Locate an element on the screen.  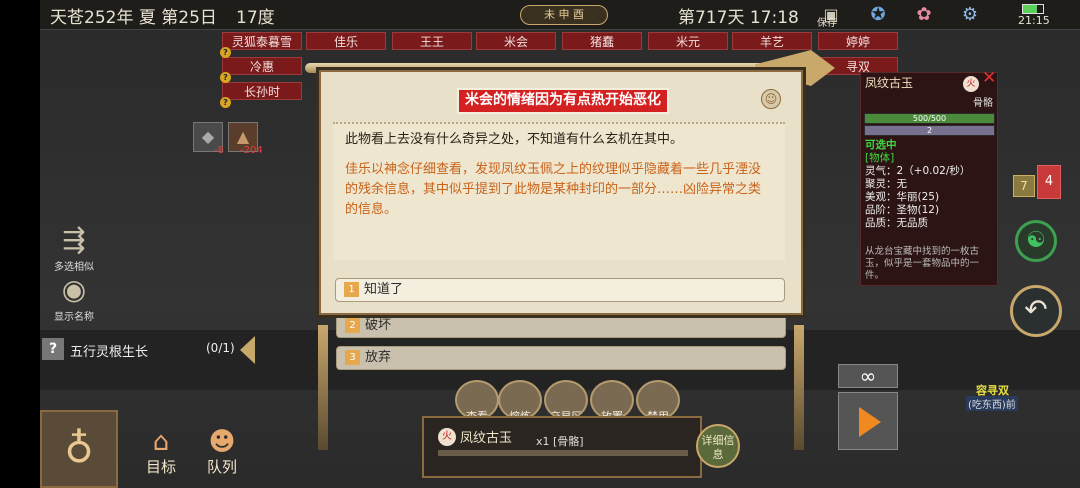
undo-icon: ↶ is located at coordinates (1036, 311).